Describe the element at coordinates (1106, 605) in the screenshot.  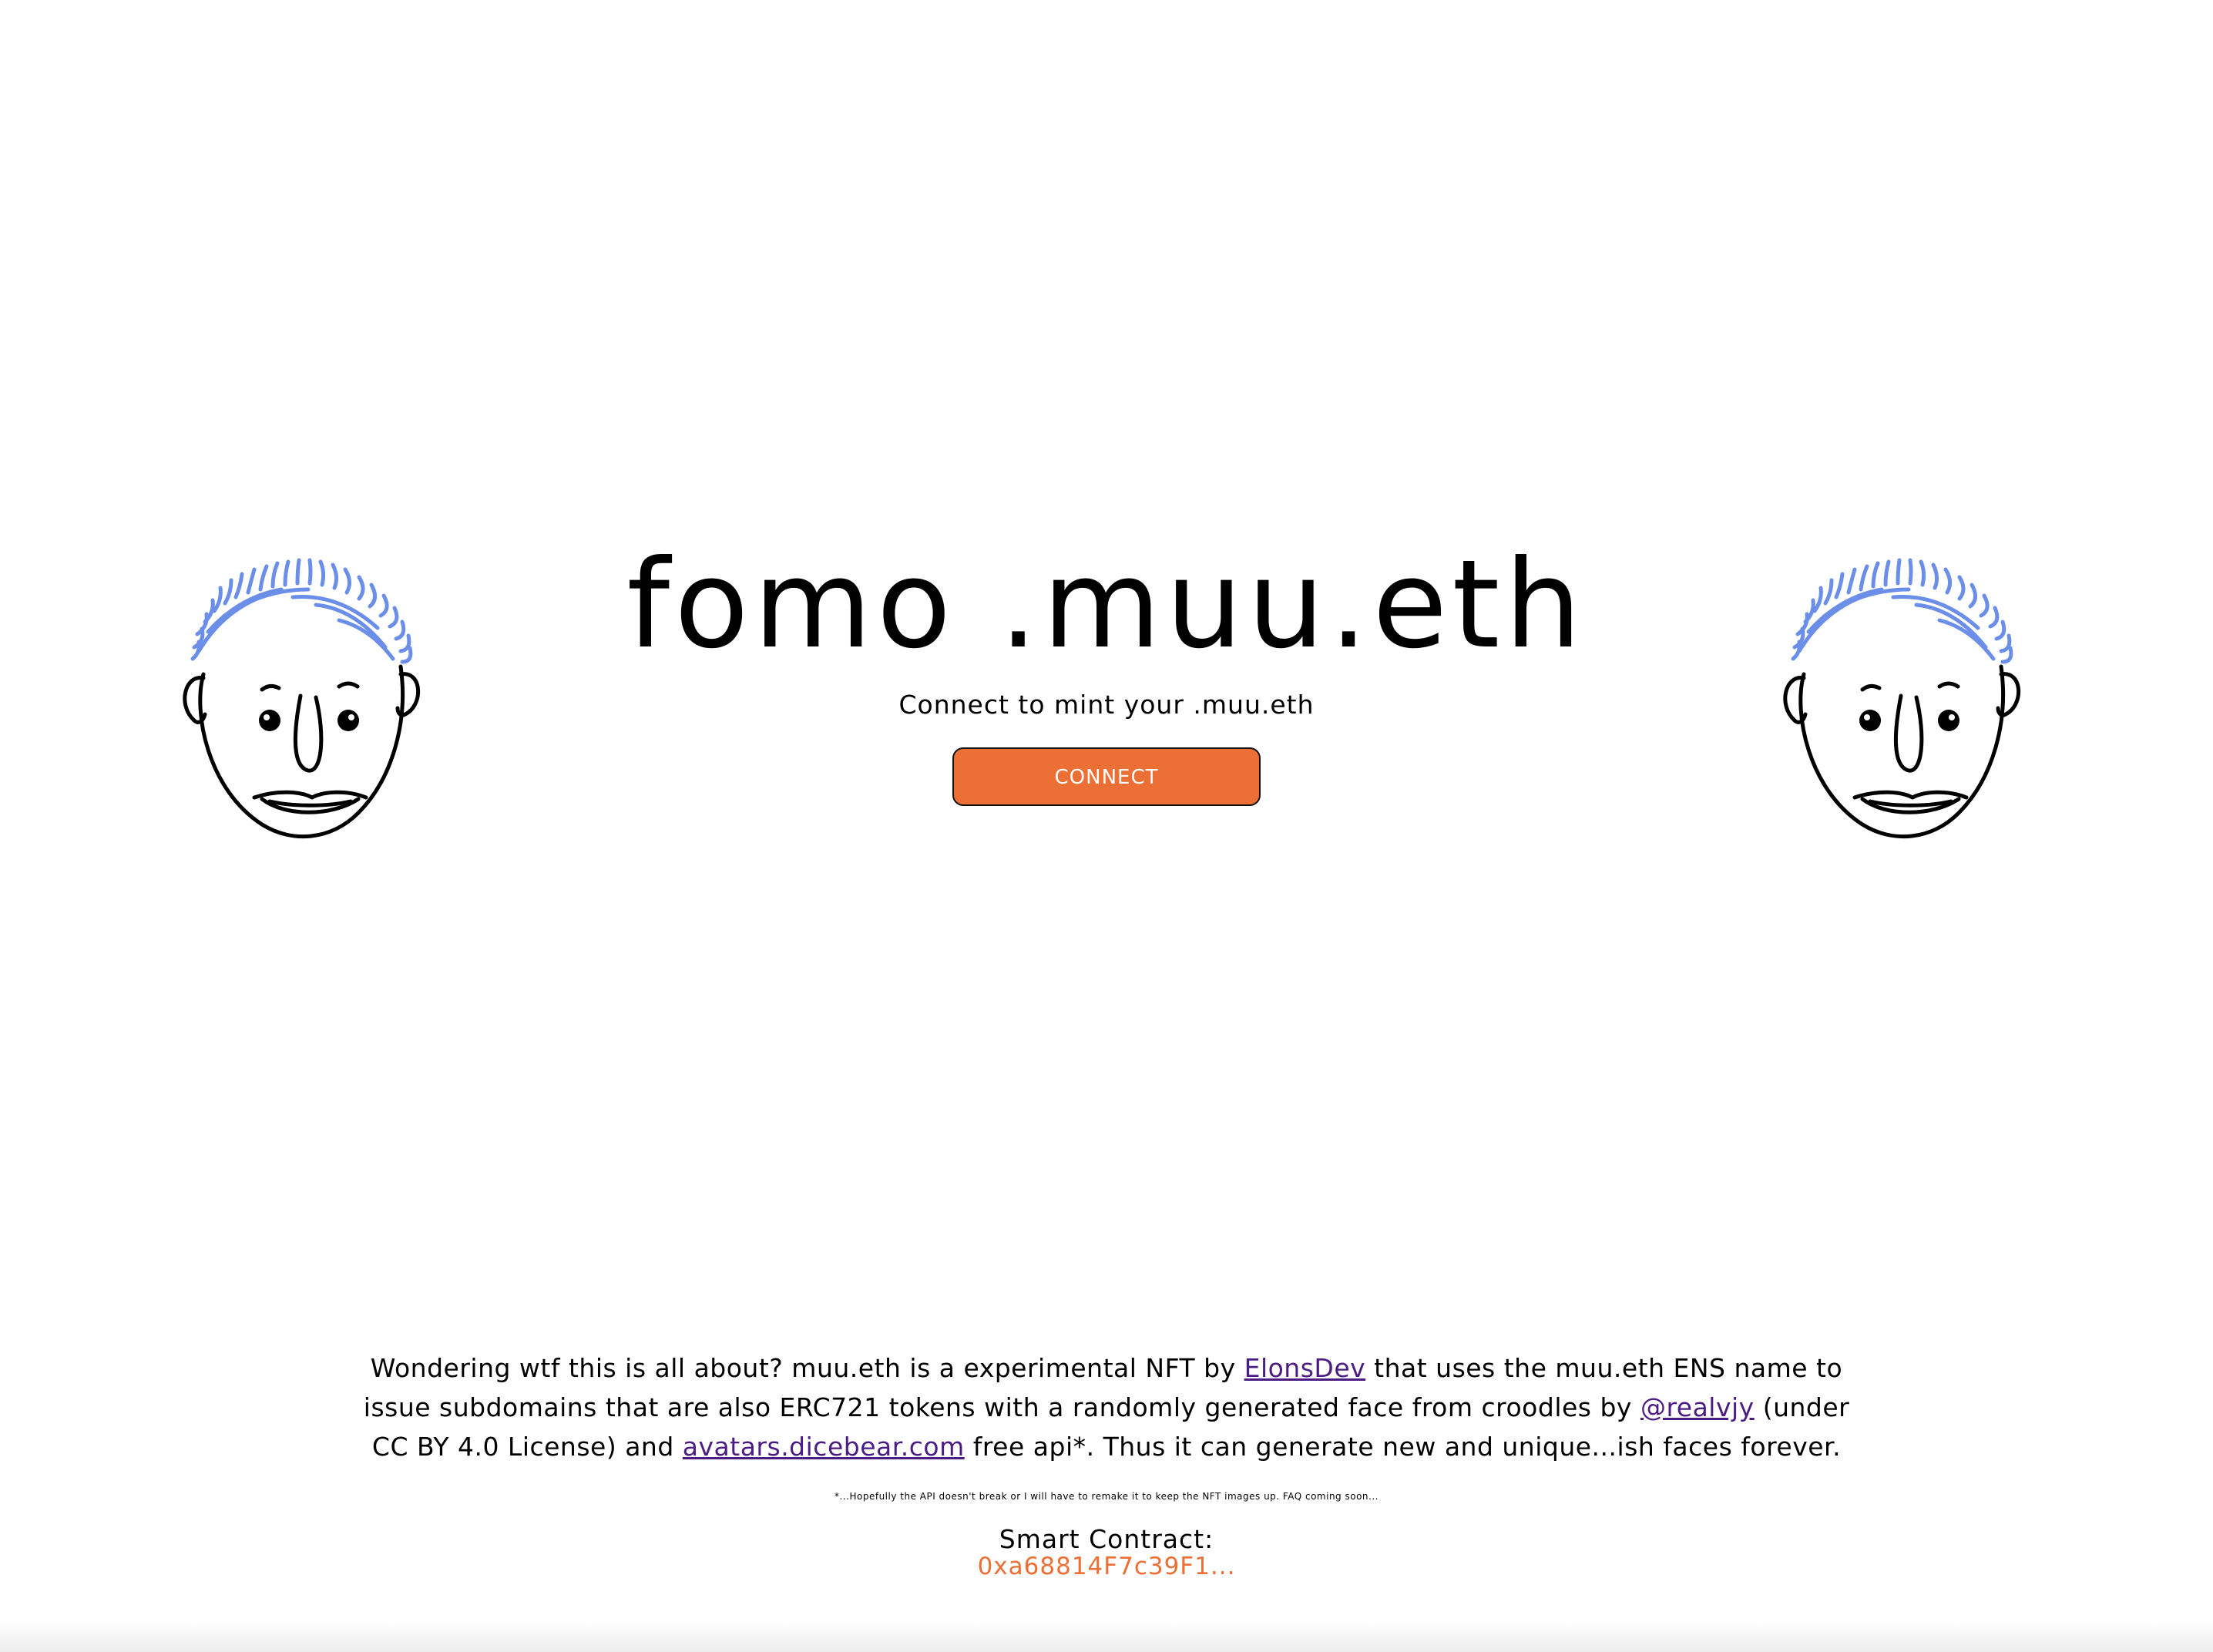
I see `page-title: fomo .muu.eth` at that location.